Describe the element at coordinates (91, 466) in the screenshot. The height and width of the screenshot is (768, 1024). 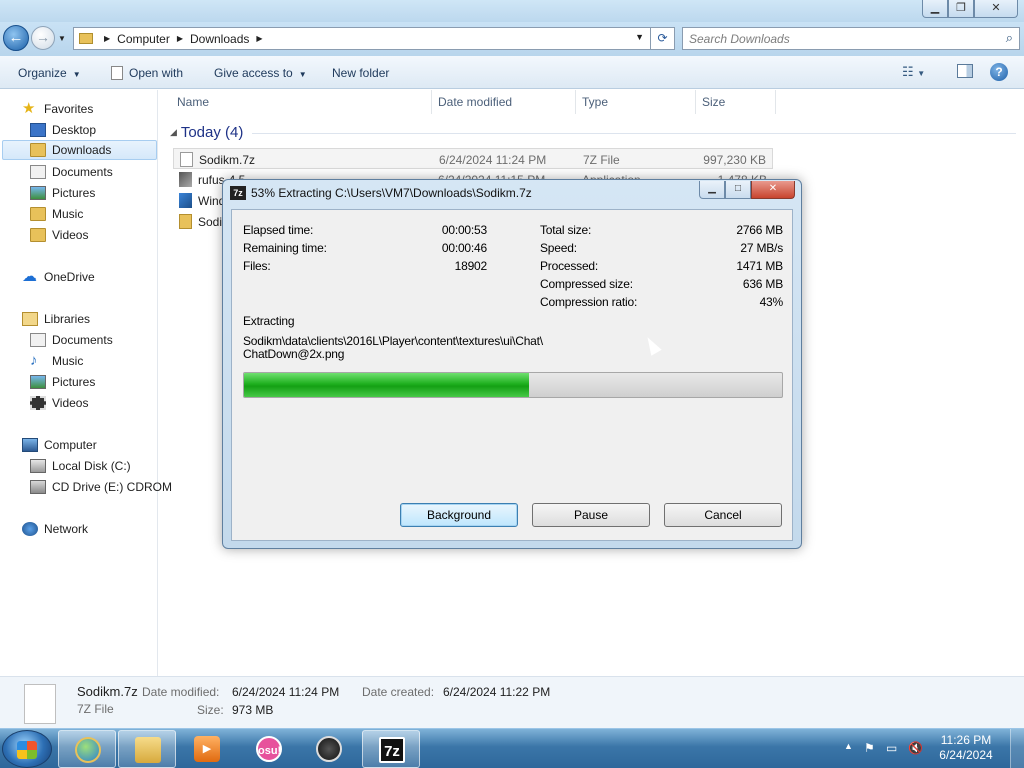
I see `nav-label: Local Disk (C:)` at that location.